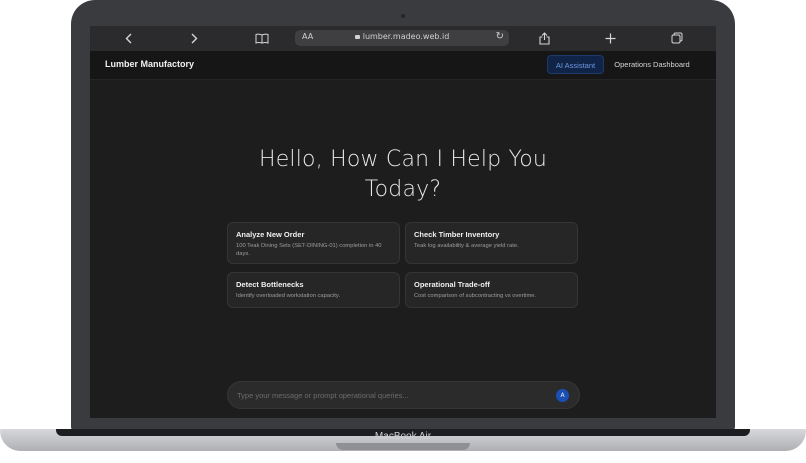  I want to click on address-bar: AA lumber.madeo.web.id ↻, so click(402, 38).